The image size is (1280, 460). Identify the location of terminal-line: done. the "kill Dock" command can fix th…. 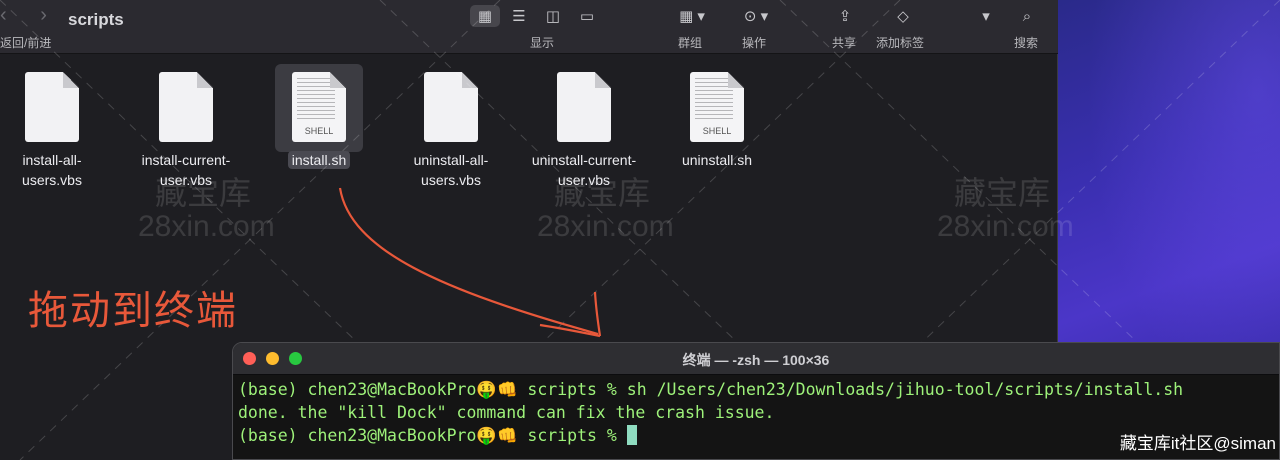
(506, 412).